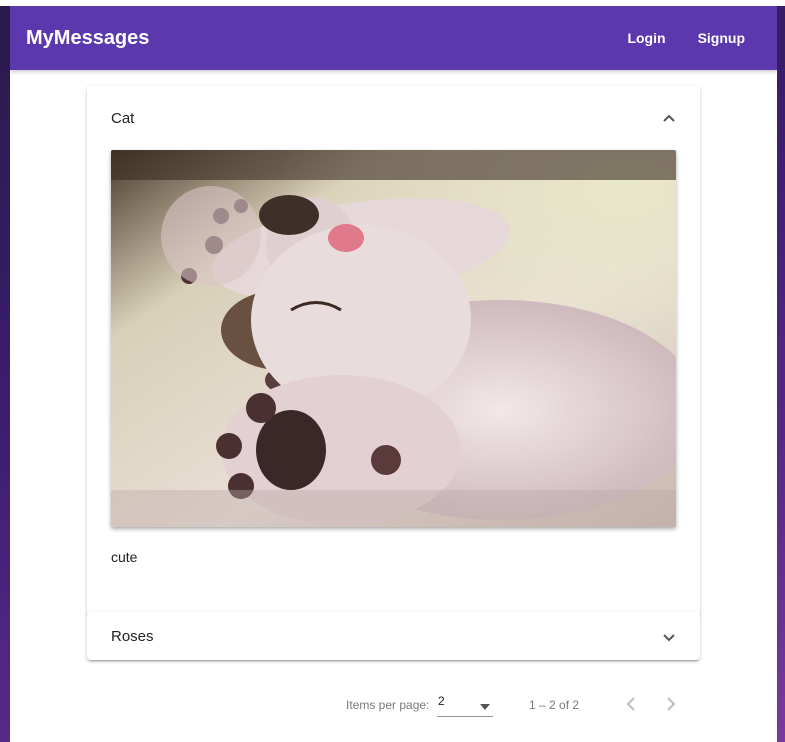  What do you see at coordinates (631, 704) in the screenshot?
I see `chevron-left-icon` at bounding box center [631, 704].